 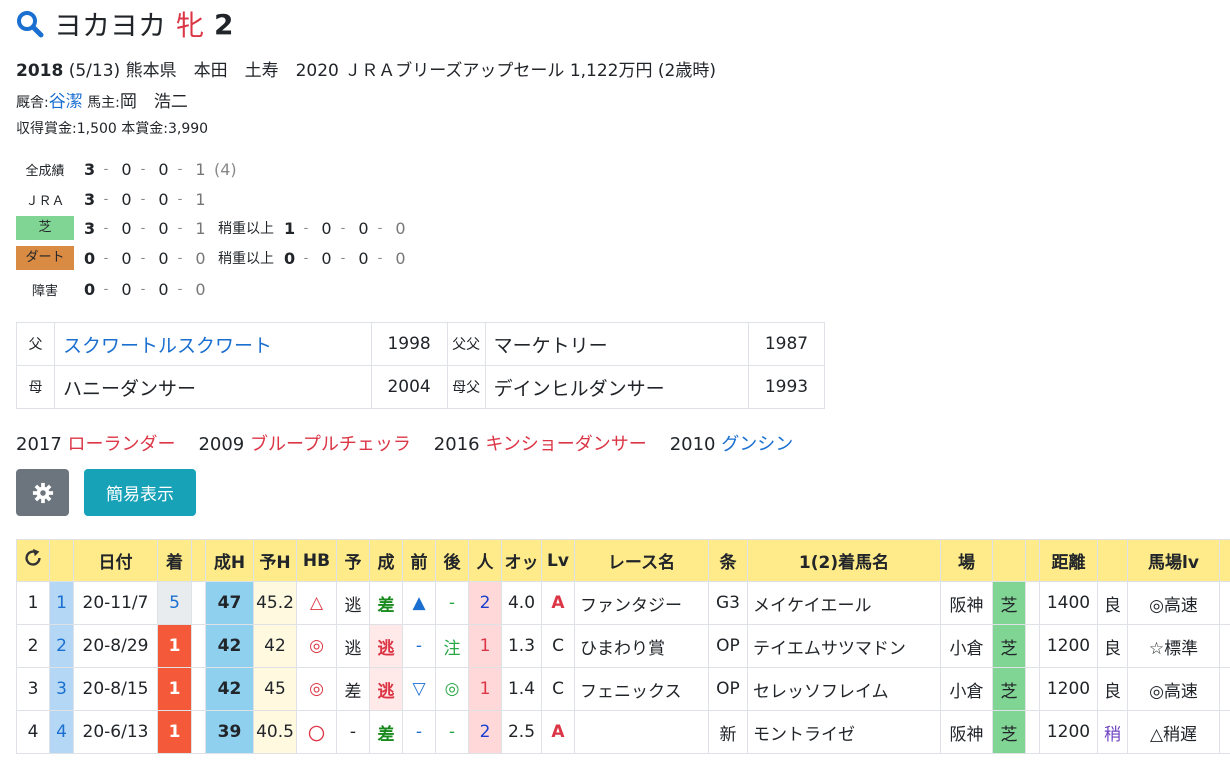 What do you see at coordinates (33, 689) in the screenshot?
I see `row-number: 3` at bounding box center [33, 689].